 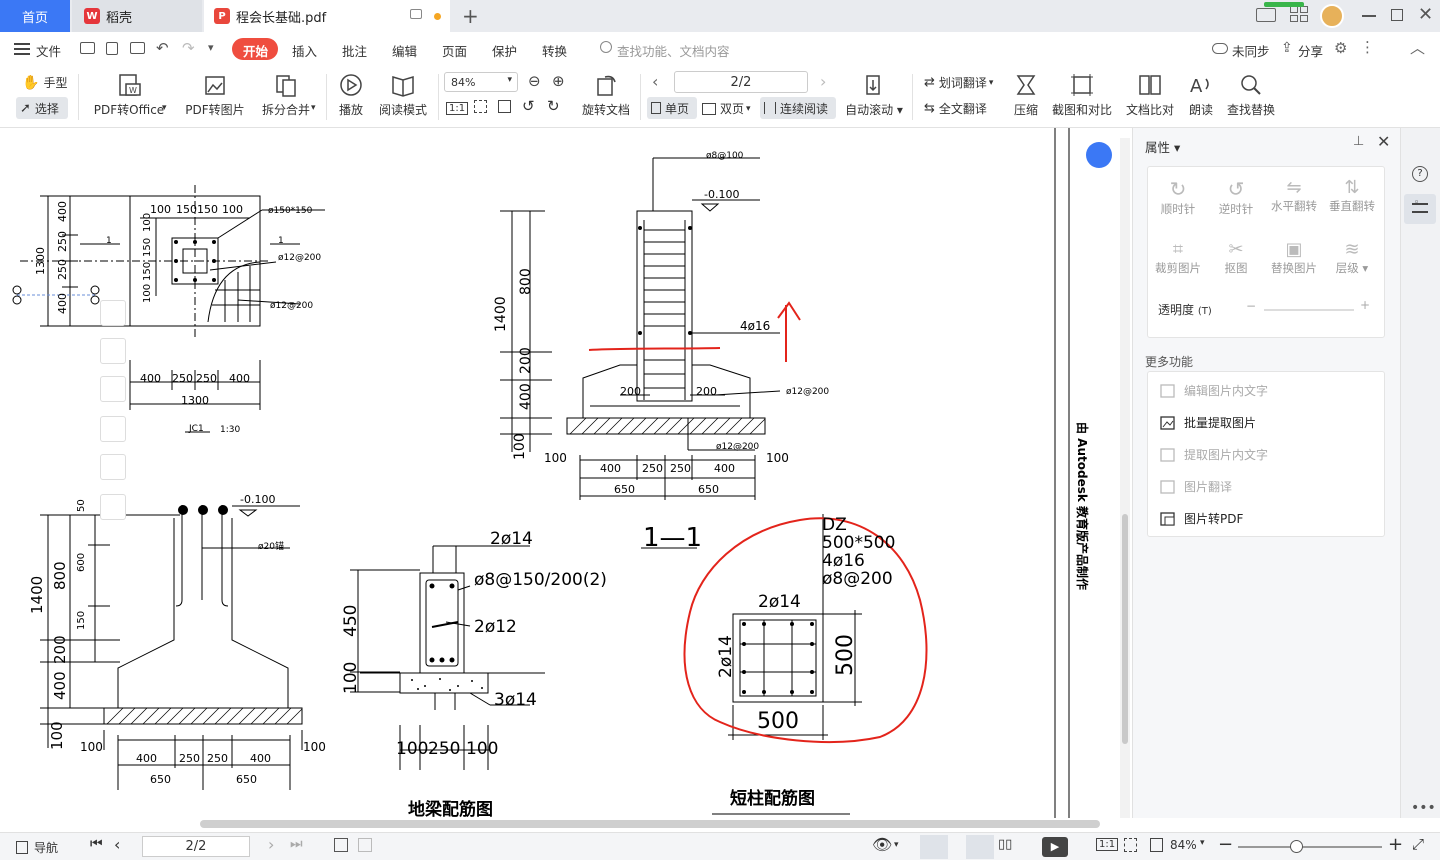 I want to click on translate-image-icon, so click(x=113, y=429).